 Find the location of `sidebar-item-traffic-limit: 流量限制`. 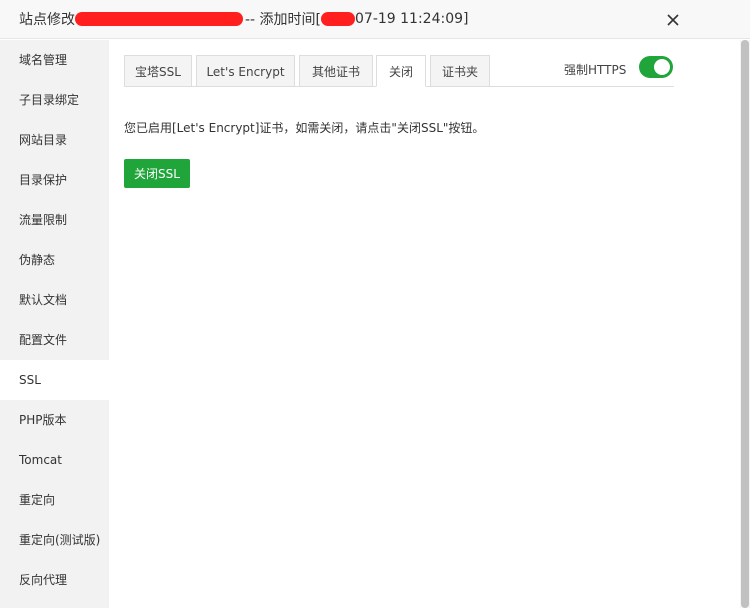

sidebar-item-traffic-limit: 流量限制 is located at coordinates (54, 220).